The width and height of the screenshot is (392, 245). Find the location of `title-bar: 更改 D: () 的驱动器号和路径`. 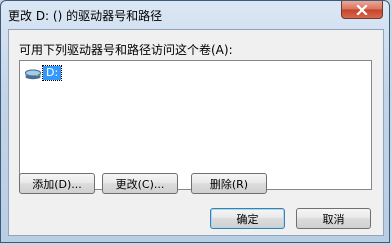

title-bar: 更改 D: () 的驱动器号和路径 is located at coordinates (195, 14).